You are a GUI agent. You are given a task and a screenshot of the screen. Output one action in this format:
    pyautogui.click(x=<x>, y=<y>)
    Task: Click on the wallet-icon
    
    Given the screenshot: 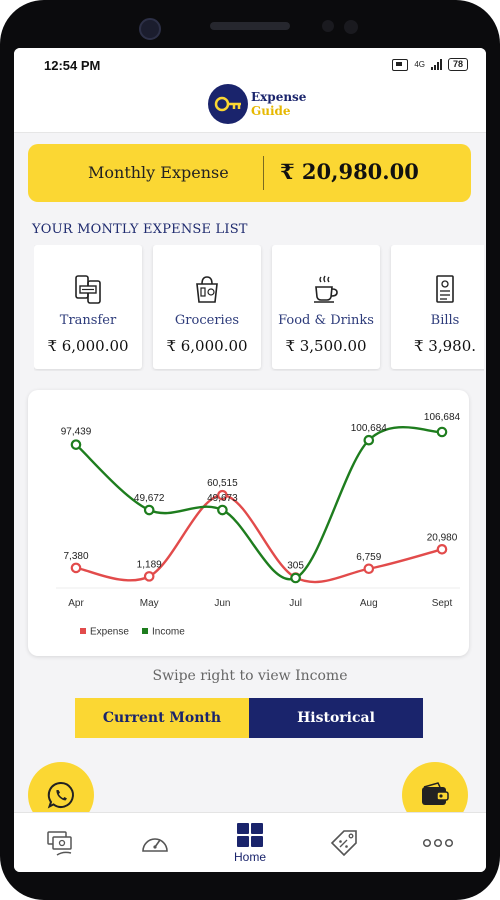 What is the action you would take?
    pyautogui.click(x=435, y=793)
    